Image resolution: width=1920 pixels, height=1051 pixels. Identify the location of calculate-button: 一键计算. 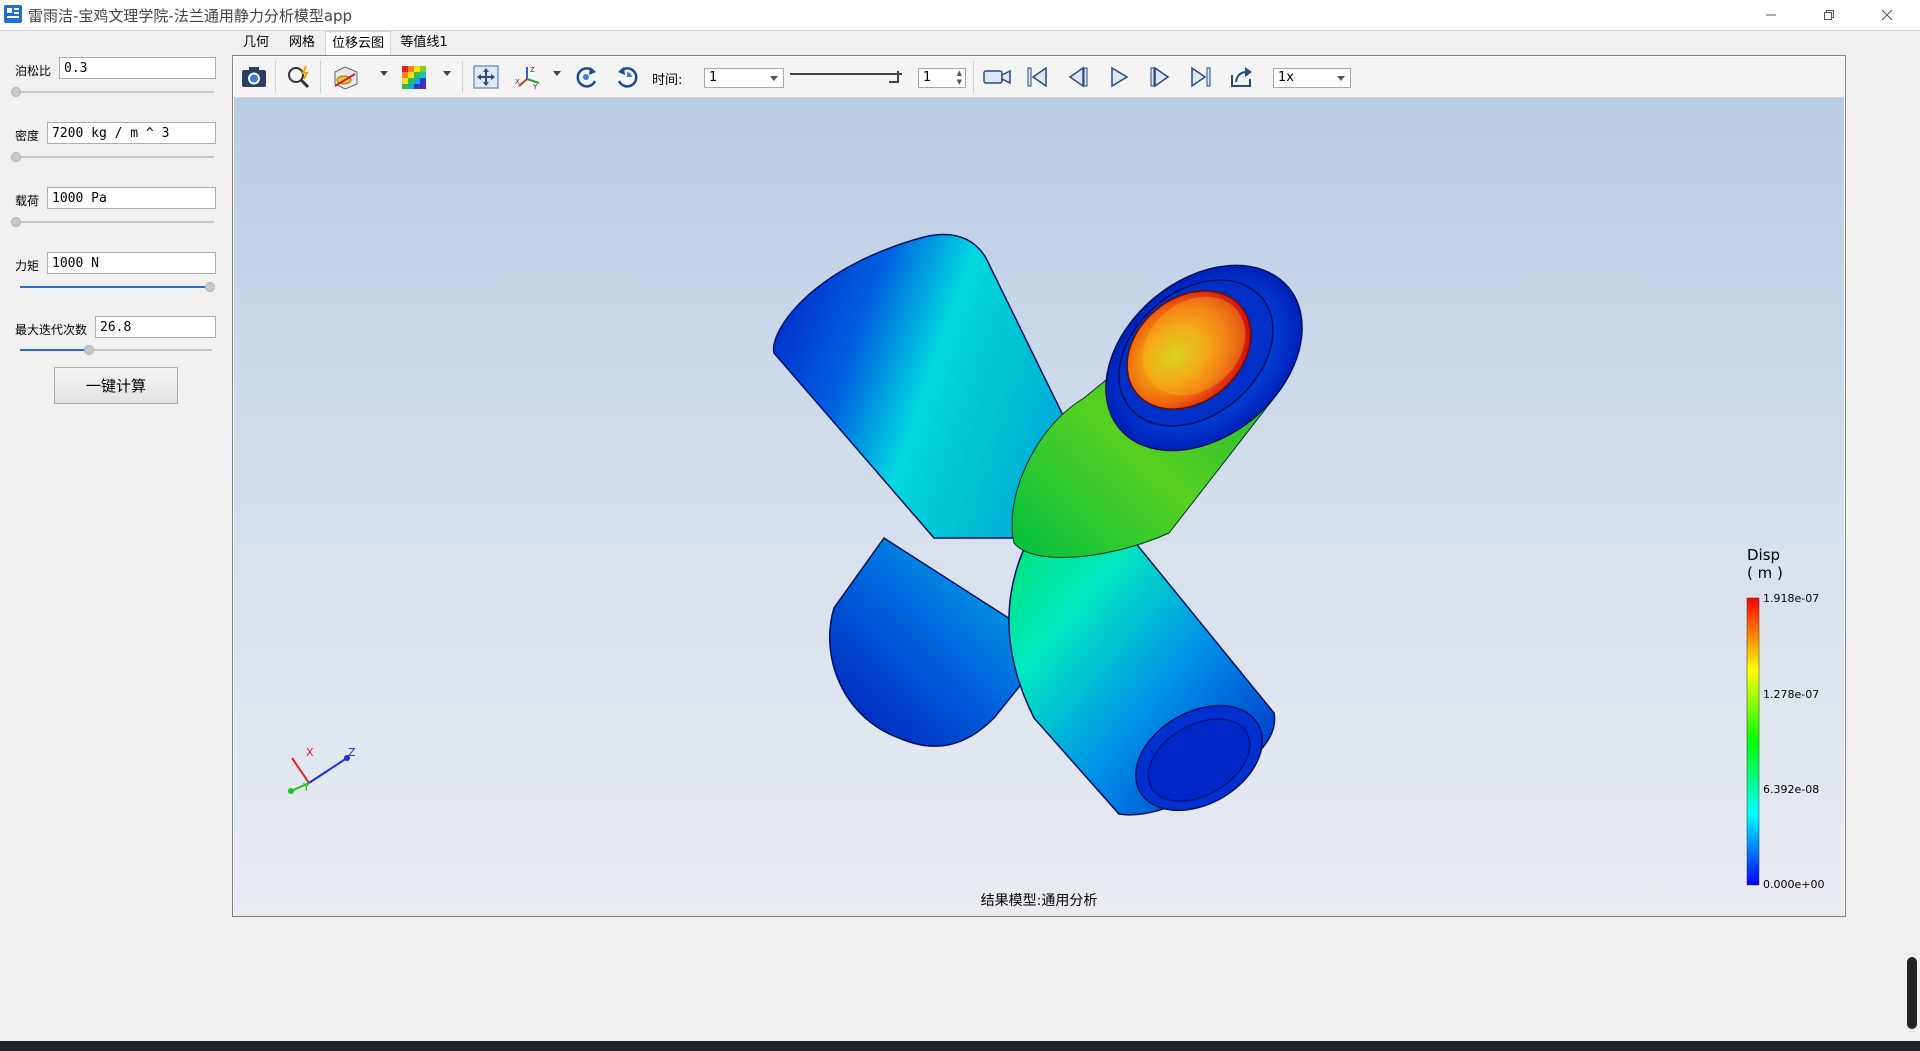
(116, 385).